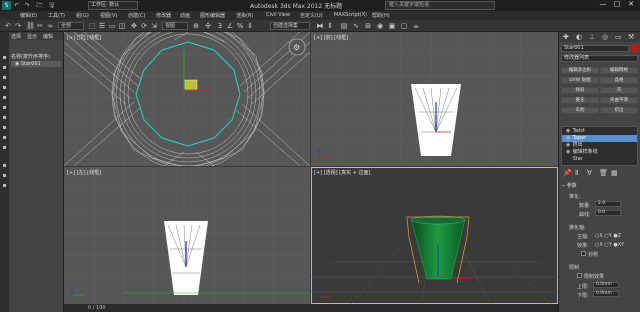 This screenshot has height=312, width=640. What do you see at coordinates (617, 4) in the screenshot?
I see `maximize-icon: □` at bounding box center [617, 4].